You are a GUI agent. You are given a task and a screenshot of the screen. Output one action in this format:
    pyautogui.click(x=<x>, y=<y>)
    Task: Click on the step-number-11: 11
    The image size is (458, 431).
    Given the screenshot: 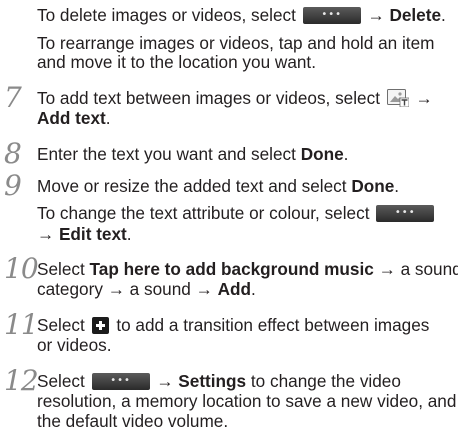 What is the action you would take?
    pyautogui.click(x=21, y=324)
    